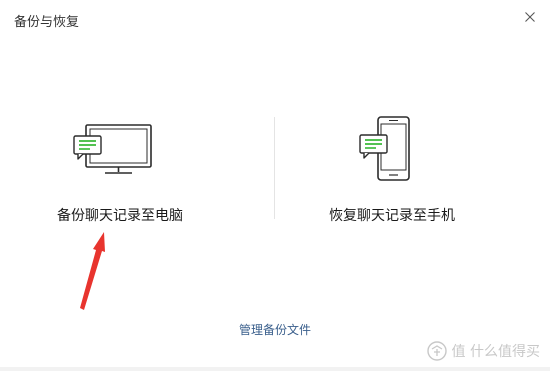 This screenshot has width=550, height=371. What do you see at coordinates (392, 216) in the screenshot?
I see `restore-to-phone-label: 恢复聊天记录至手机` at bounding box center [392, 216].